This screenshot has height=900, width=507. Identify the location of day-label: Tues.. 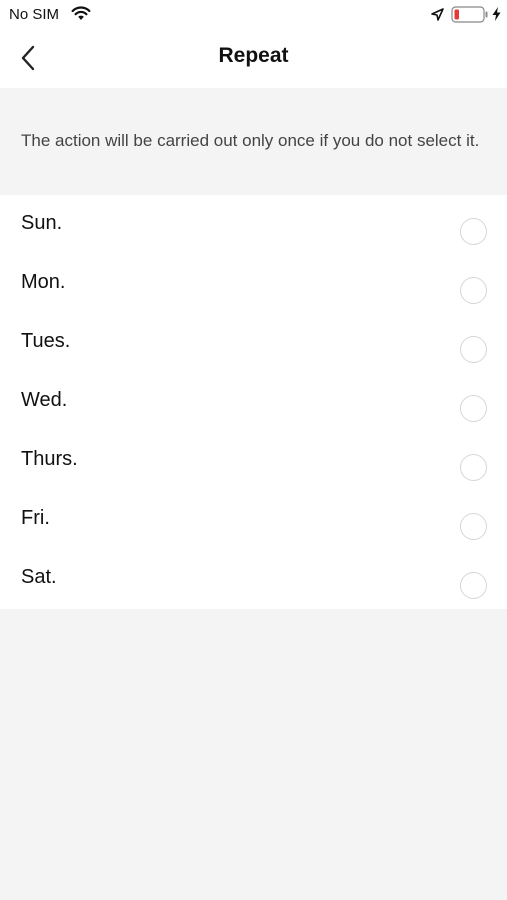
(46, 341).